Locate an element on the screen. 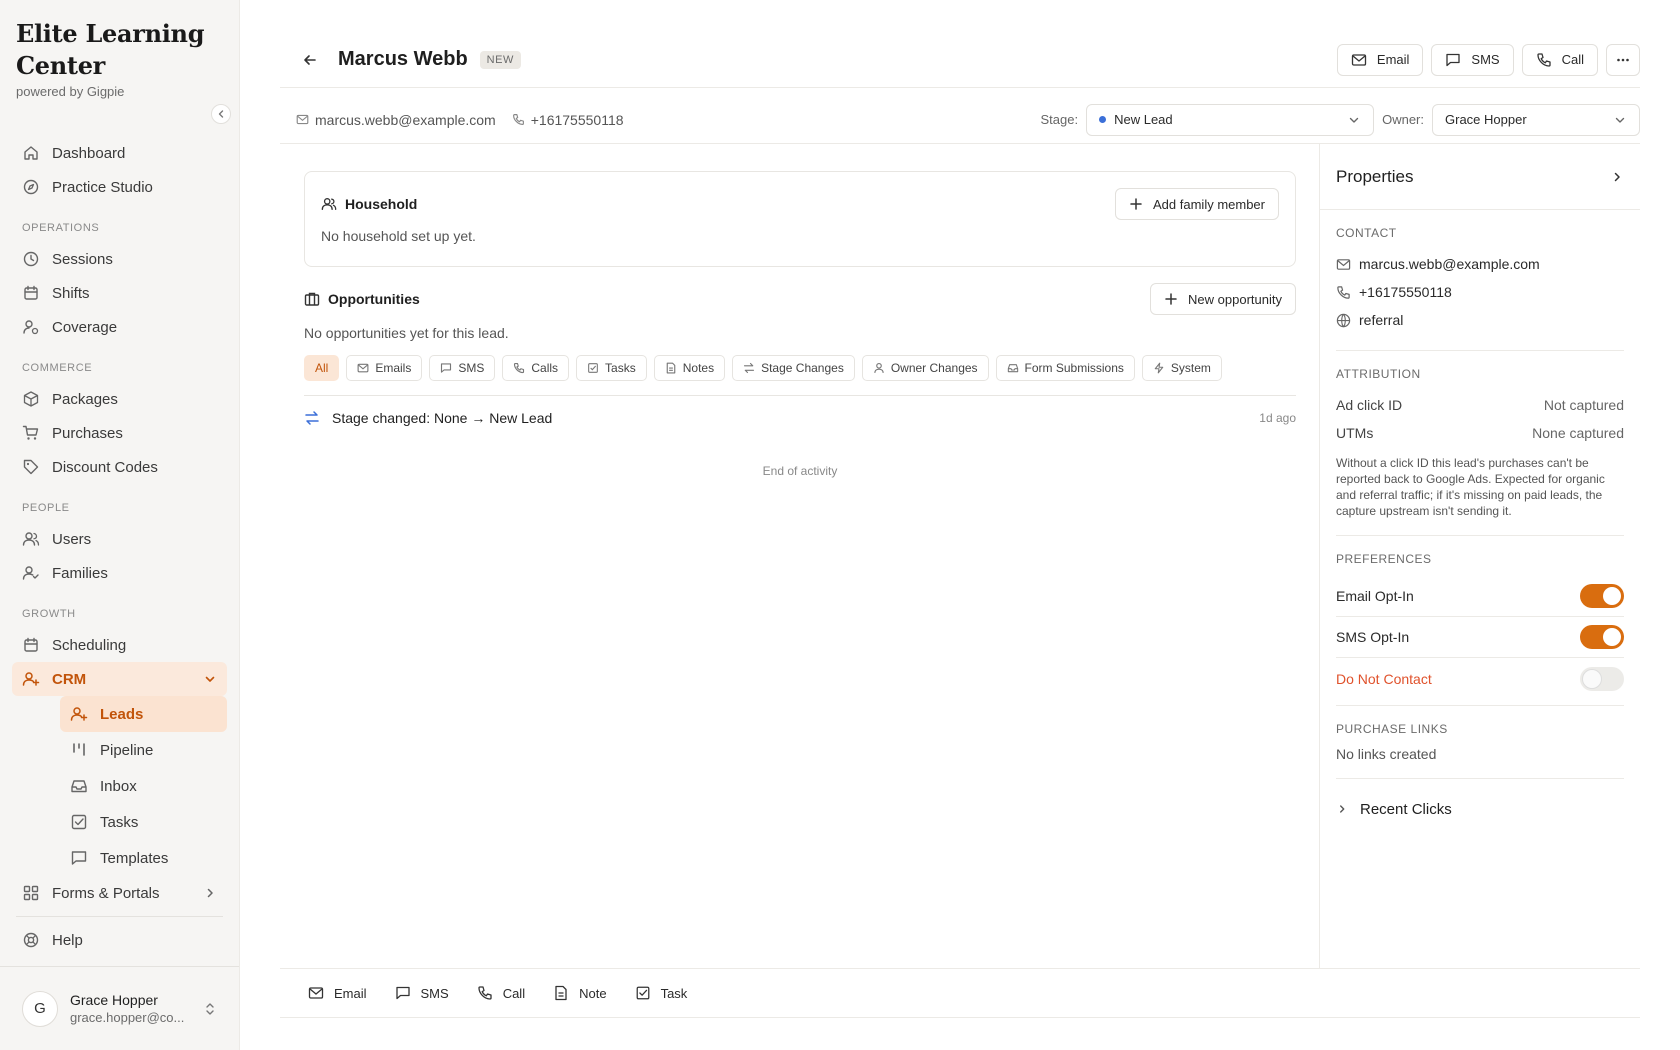 The height and width of the screenshot is (1050, 1680). email-button: Email is located at coordinates (1380, 59).